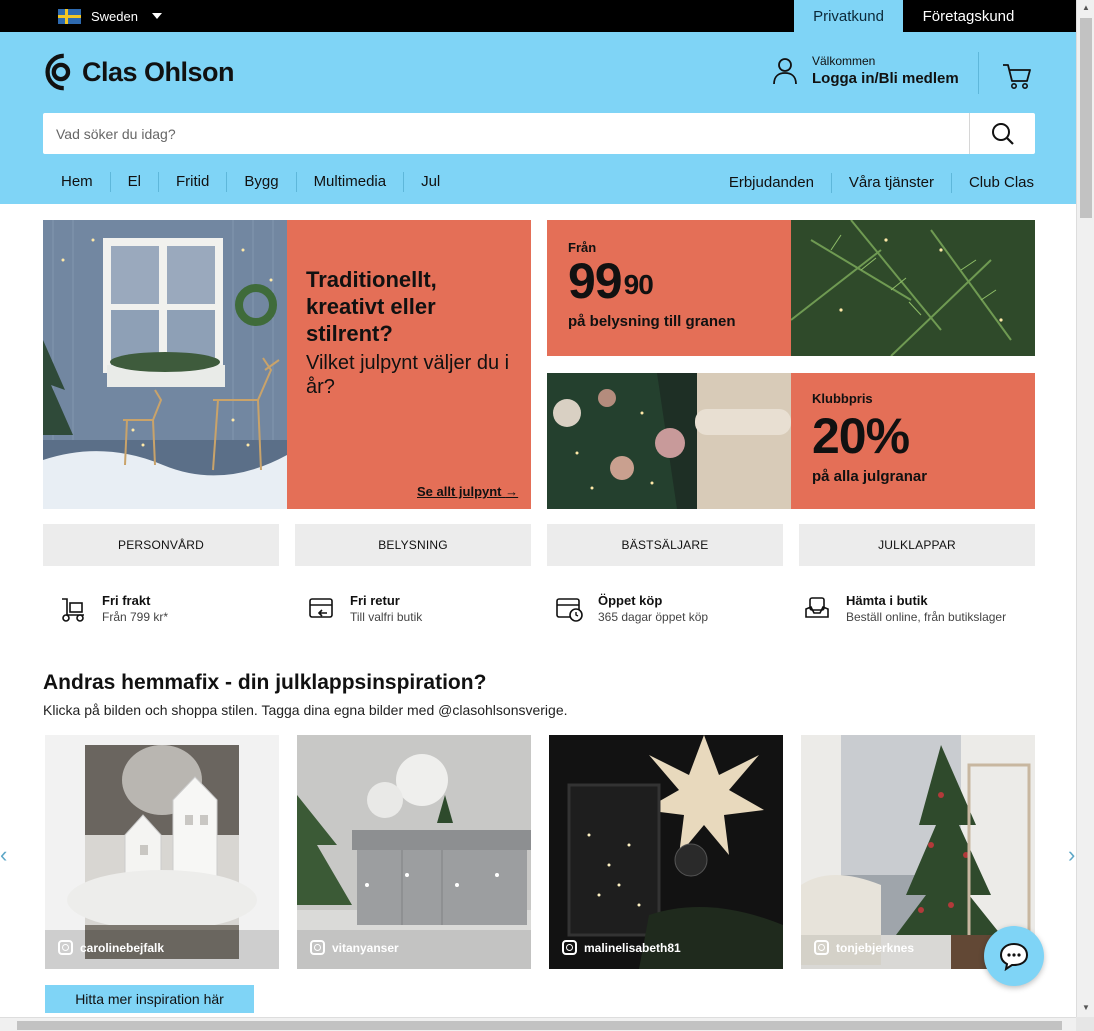 This screenshot has height=1031, width=1094. What do you see at coordinates (122, 947) in the screenshot?
I see `instagram-username: carolinebejfalk` at bounding box center [122, 947].